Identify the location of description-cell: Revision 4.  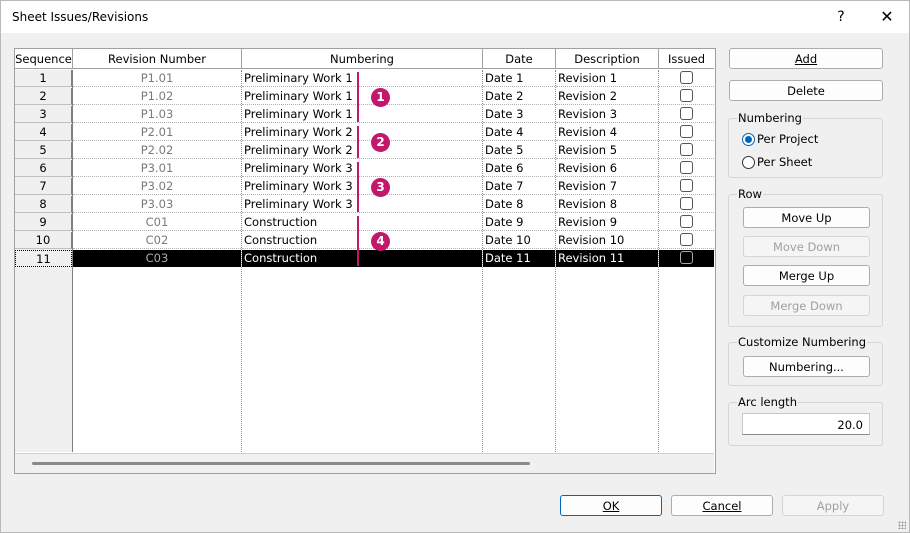
(607, 132).